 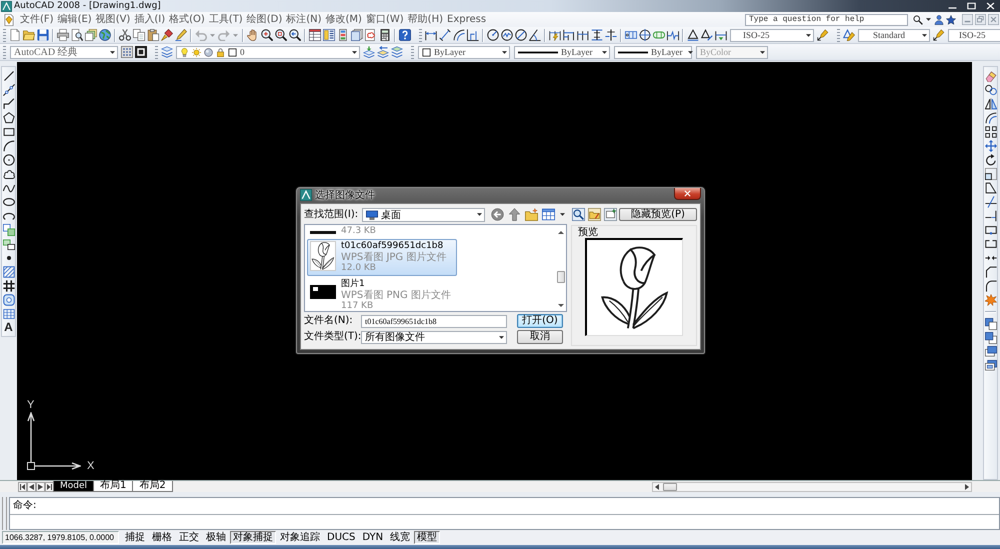 What do you see at coordinates (8, 258) in the screenshot?
I see `point-icon` at bounding box center [8, 258].